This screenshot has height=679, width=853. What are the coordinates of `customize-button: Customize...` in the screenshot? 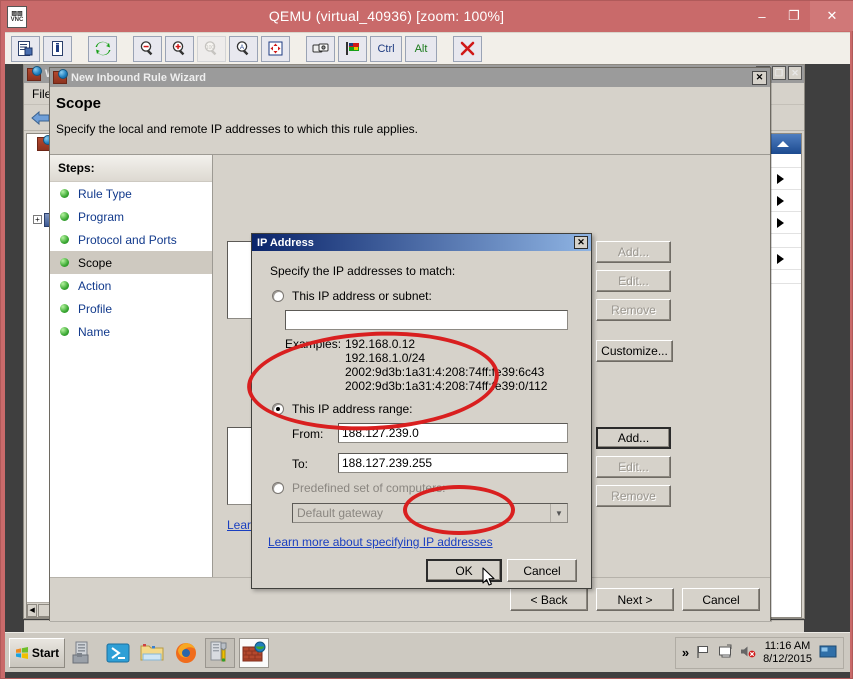 It's located at (634, 351).